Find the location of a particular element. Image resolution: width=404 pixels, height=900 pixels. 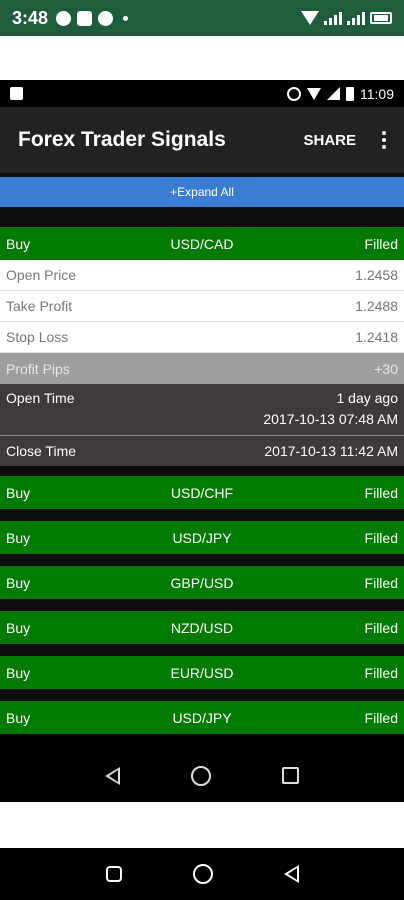

inner-nav-bar is located at coordinates (202, 775).